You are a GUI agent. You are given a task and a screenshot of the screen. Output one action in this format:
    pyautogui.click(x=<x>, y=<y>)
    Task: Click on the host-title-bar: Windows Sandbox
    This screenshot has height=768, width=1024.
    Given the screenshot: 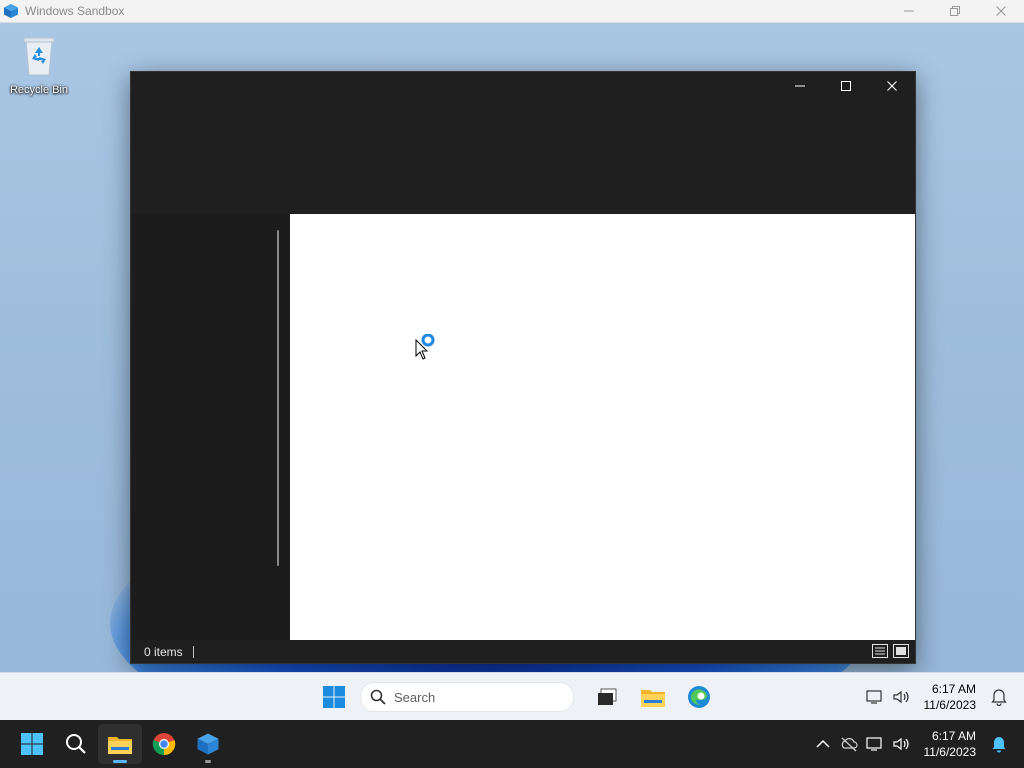 What is the action you would take?
    pyautogui.click(x=512, y=11)
    